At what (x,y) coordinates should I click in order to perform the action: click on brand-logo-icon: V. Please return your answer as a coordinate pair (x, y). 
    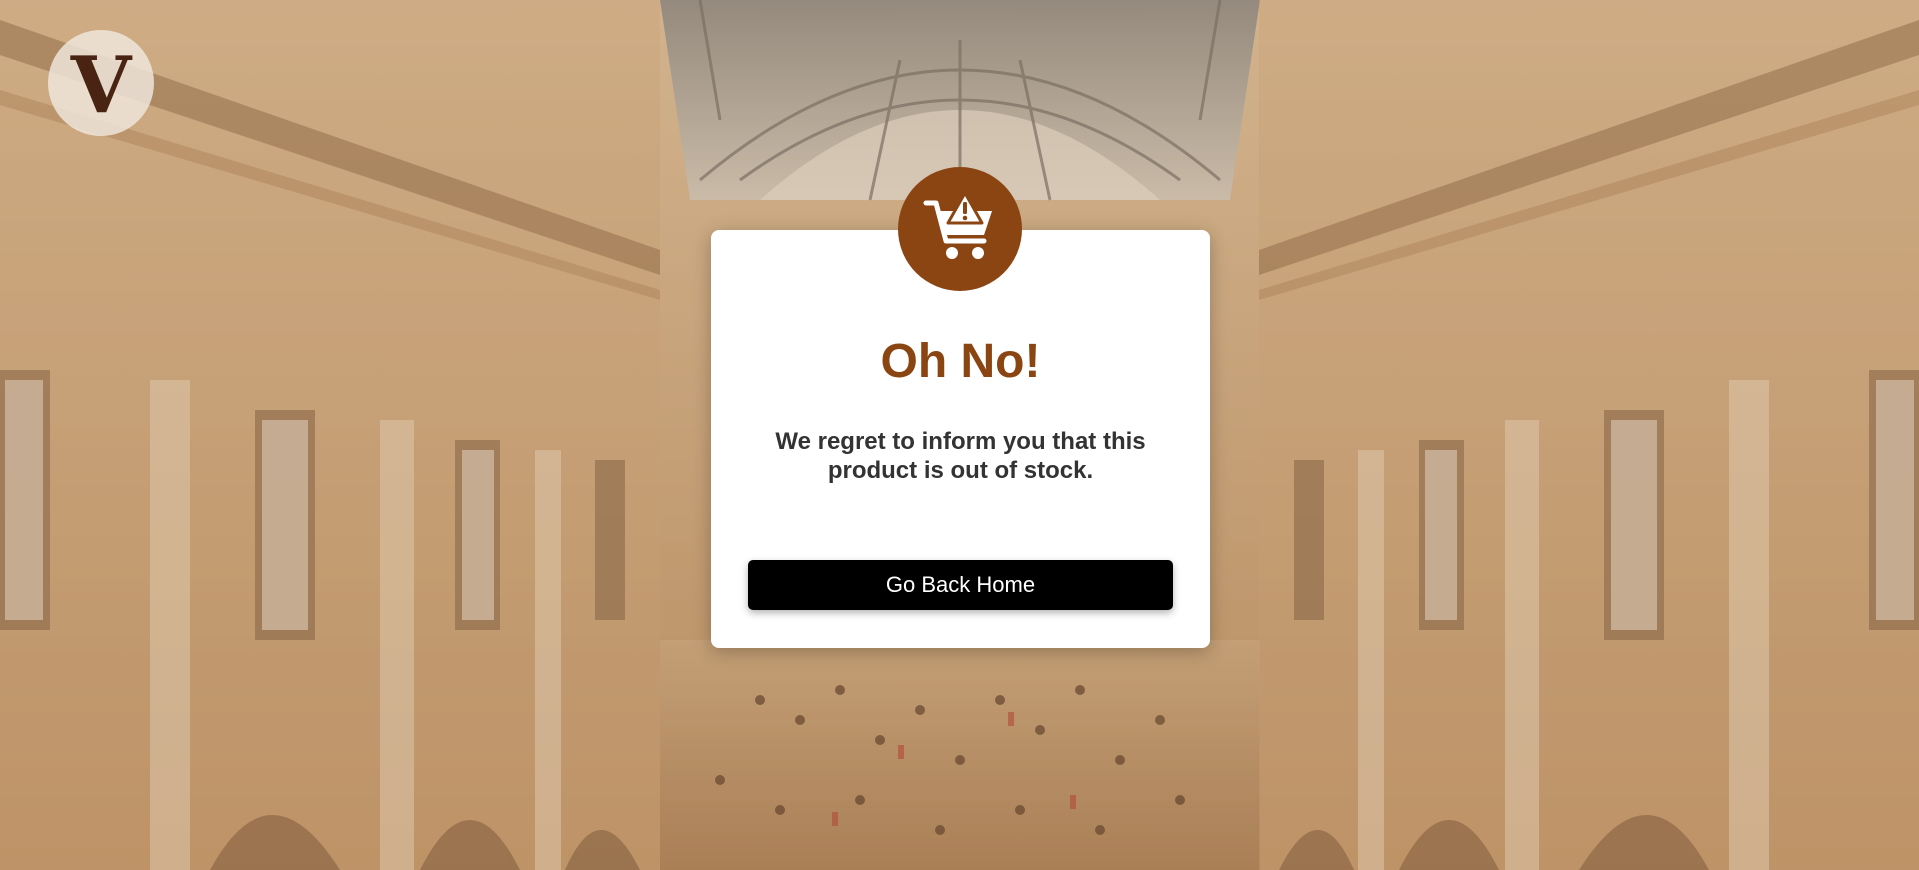
    Looking at the image, I should click on (101, 83).